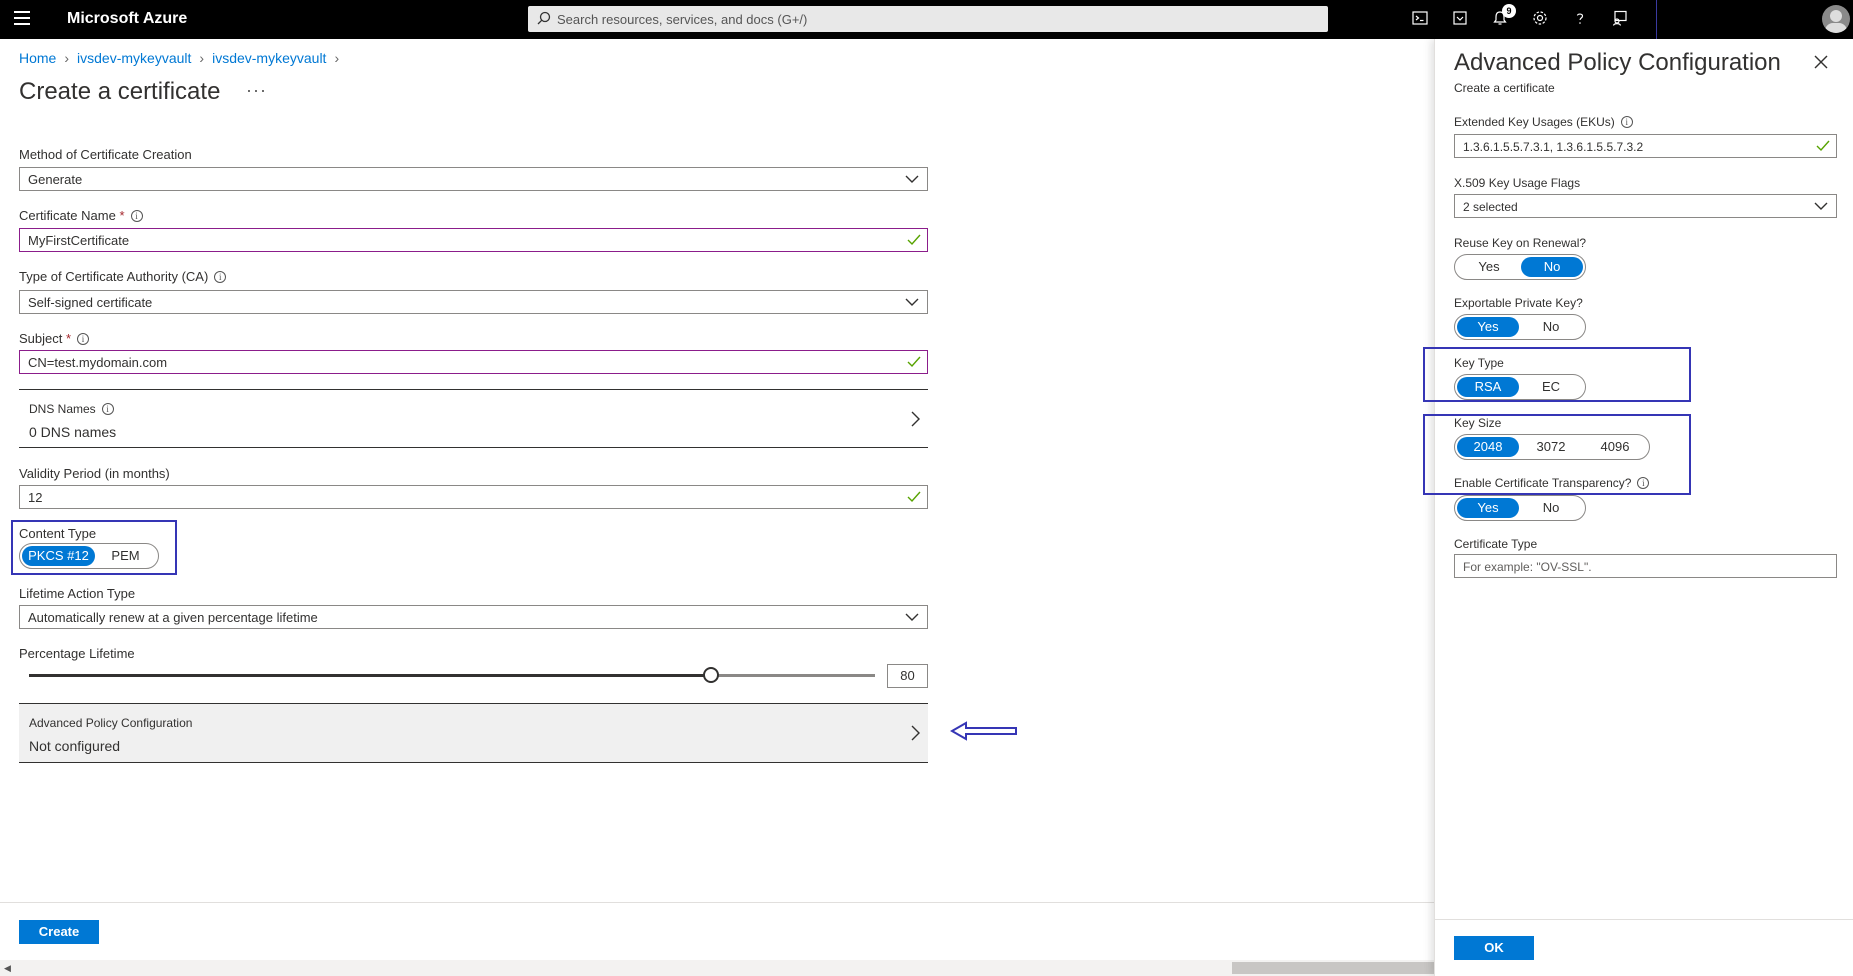 Image resolution: width=1853 pixels, height=976 pixels. What do you see at coordinates (1488, 447) in the screenshot?
I see `key-size-option-2048: 2048` at bounding box center [1488, 447].